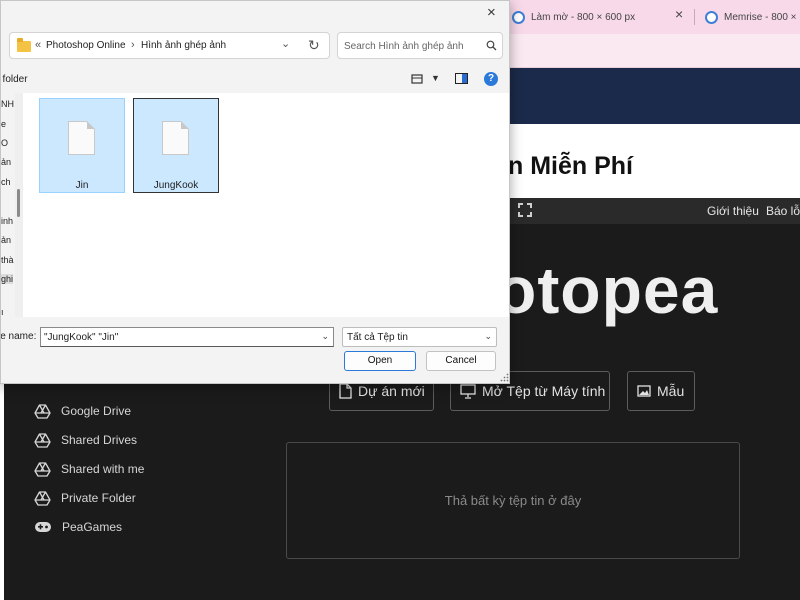 The height and width of the screenshot is (600, 800). I want to click on browser-tab-lam-mo: Làm mờ - 800 × 600 px, so click(573, 17).